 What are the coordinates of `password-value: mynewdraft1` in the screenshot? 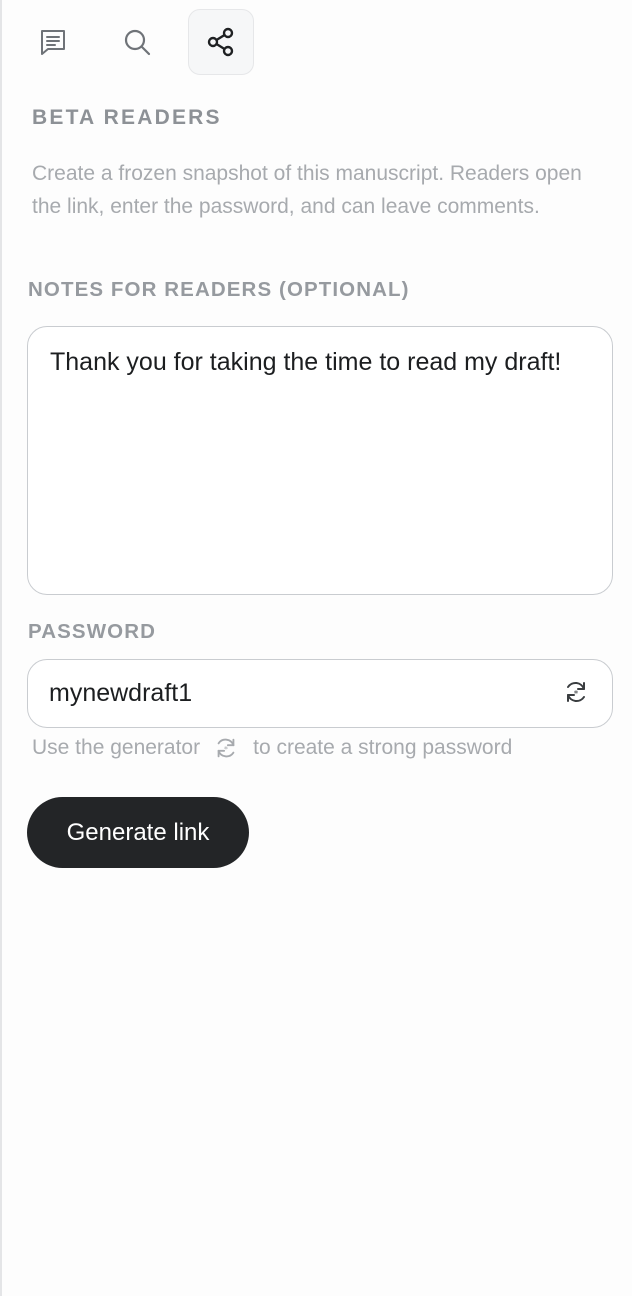 It's located at (121, 693).